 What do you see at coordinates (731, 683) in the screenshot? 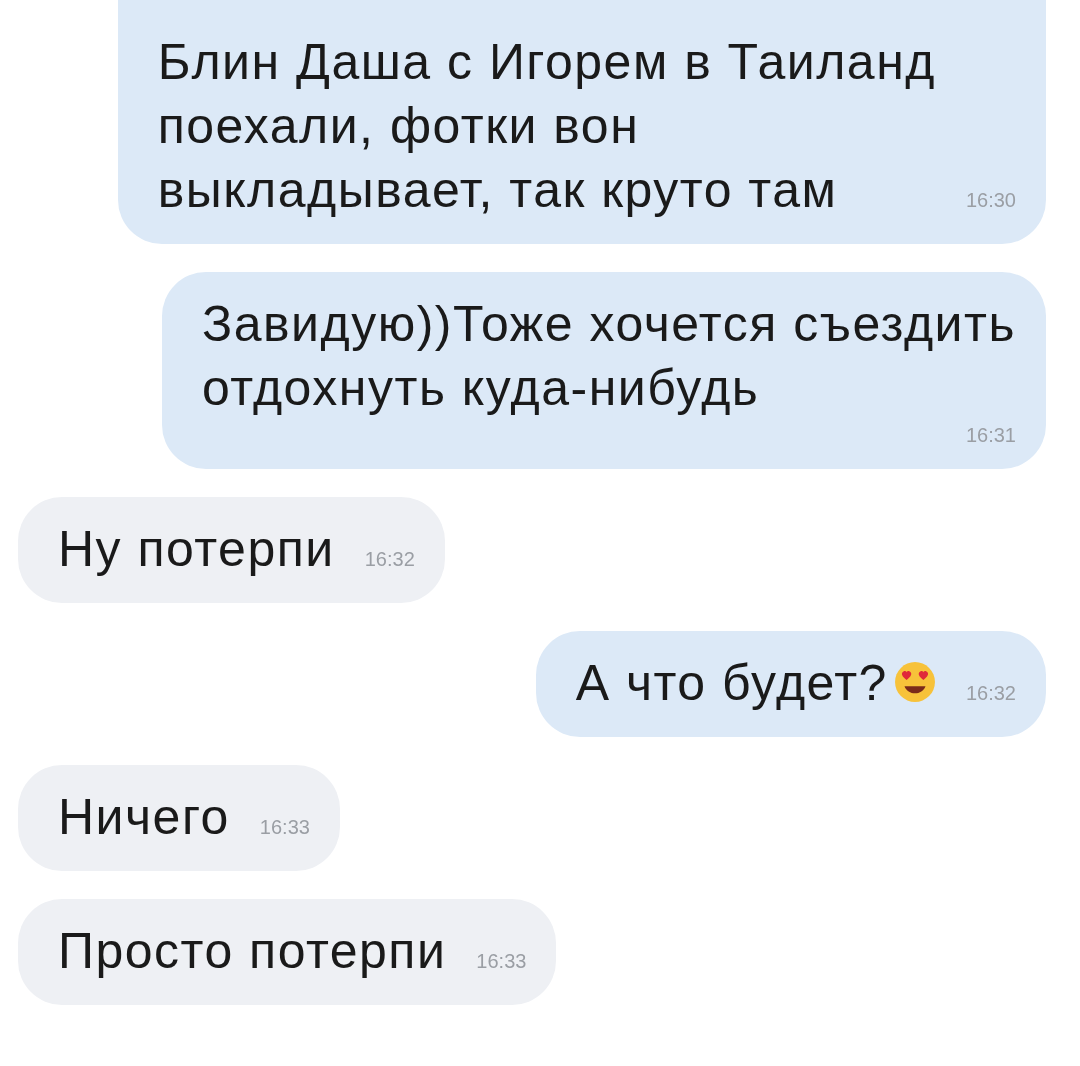
I see `message-text: А что будет?` at bounding box center [731, 683].